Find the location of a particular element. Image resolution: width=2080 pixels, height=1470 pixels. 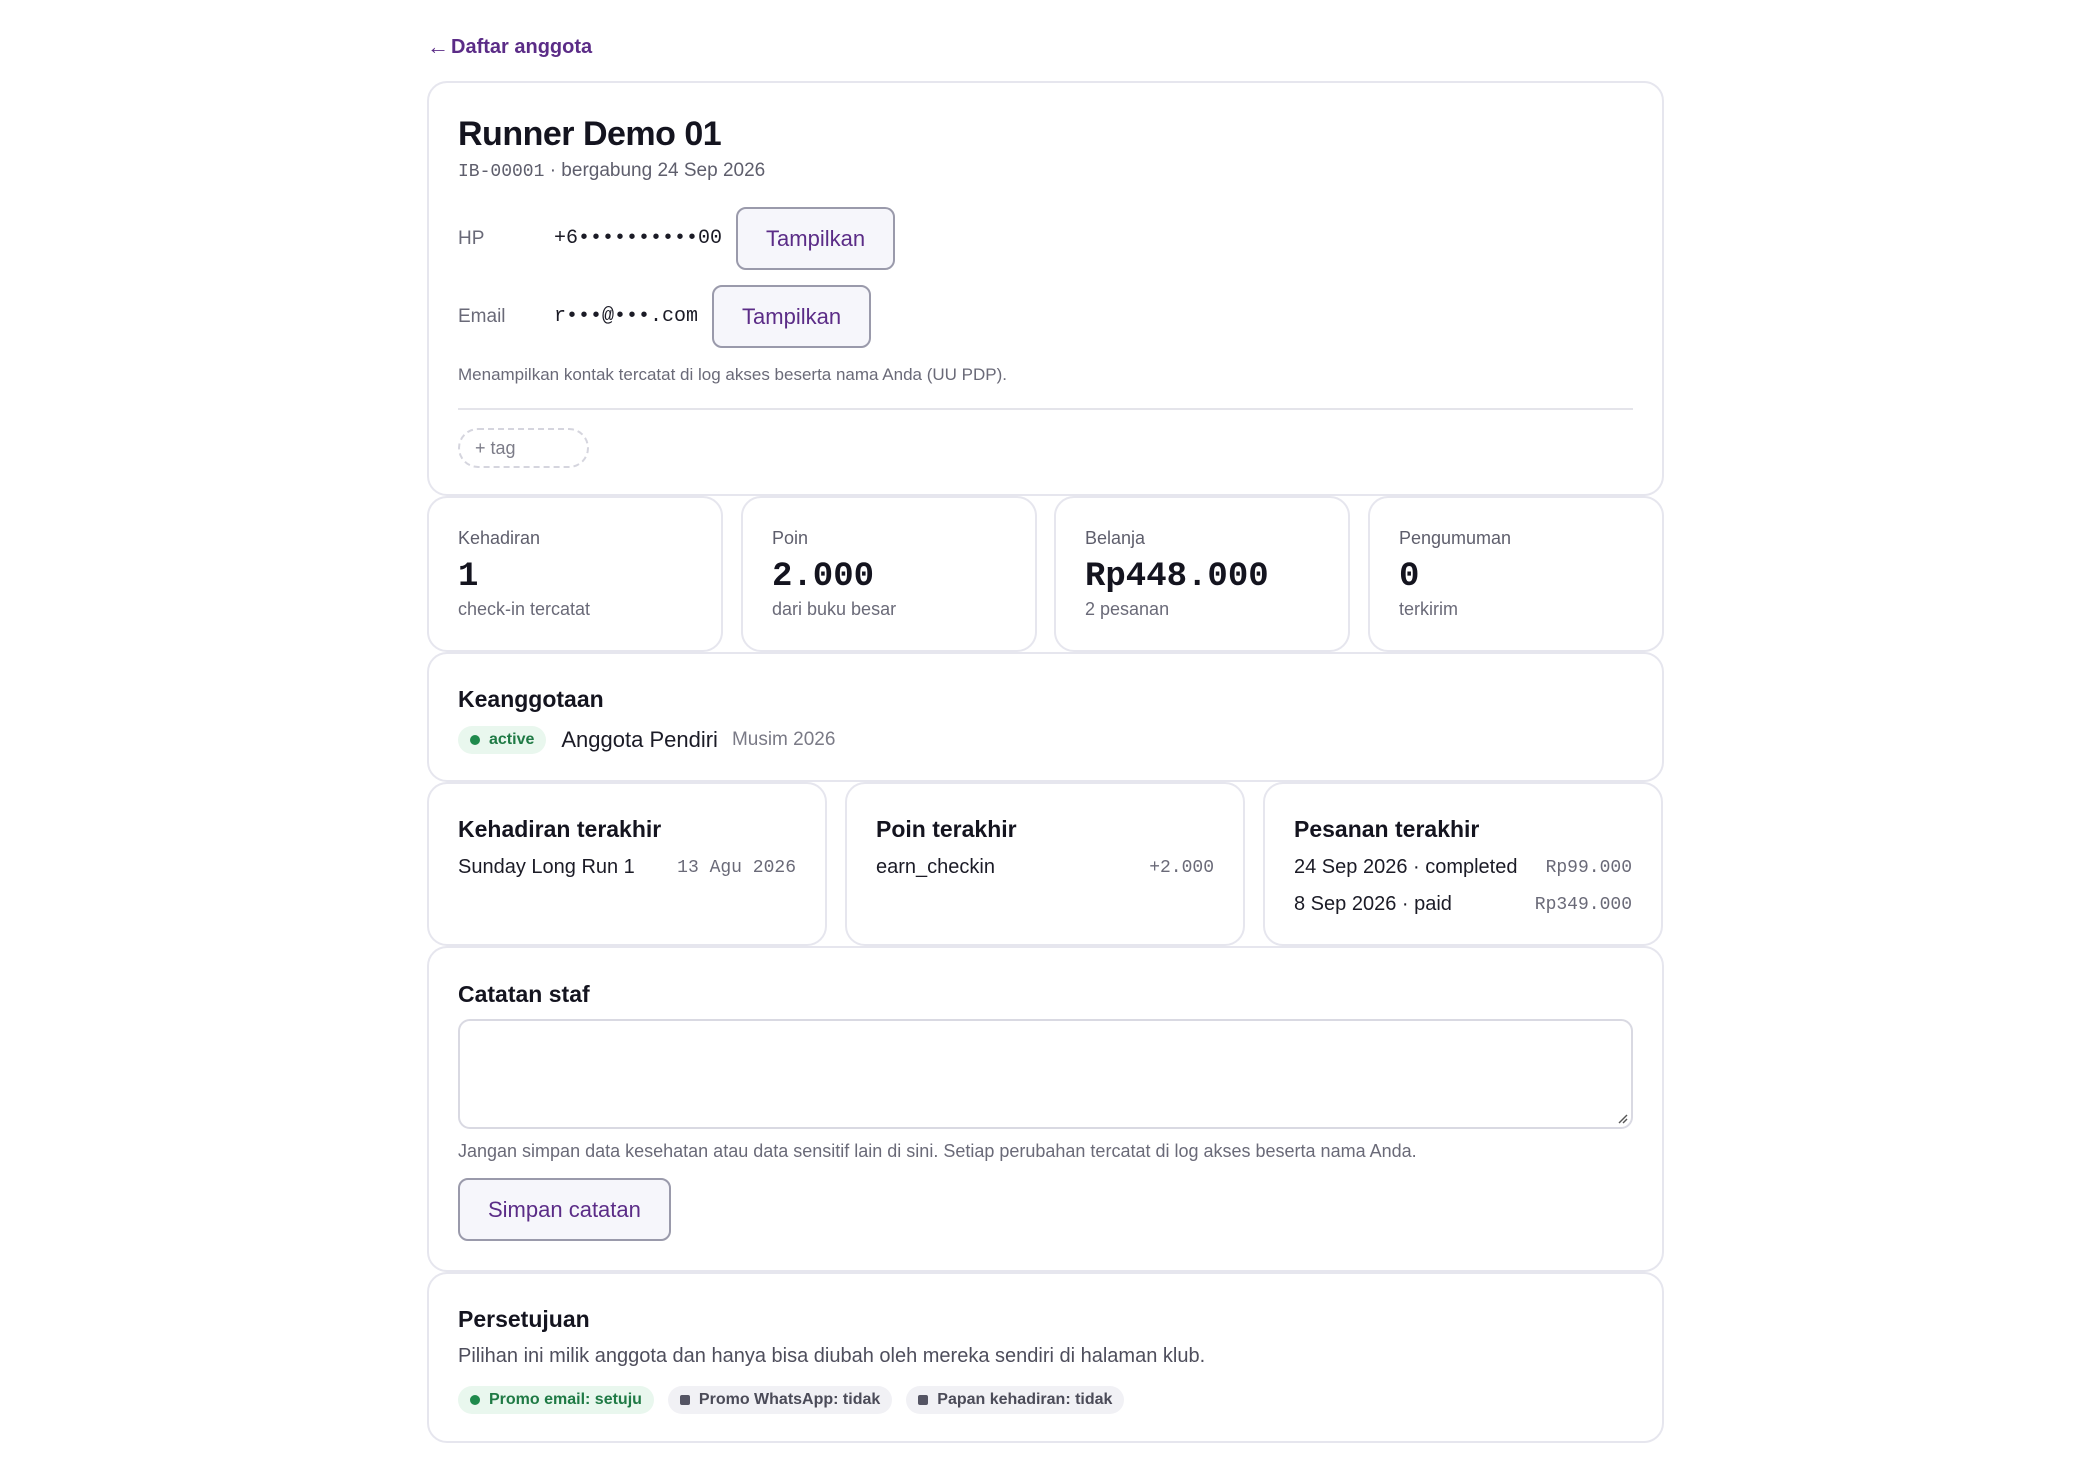

stat-card-announcements: Pengumuman 0 terkirim is located at coordinates (1516, 574).